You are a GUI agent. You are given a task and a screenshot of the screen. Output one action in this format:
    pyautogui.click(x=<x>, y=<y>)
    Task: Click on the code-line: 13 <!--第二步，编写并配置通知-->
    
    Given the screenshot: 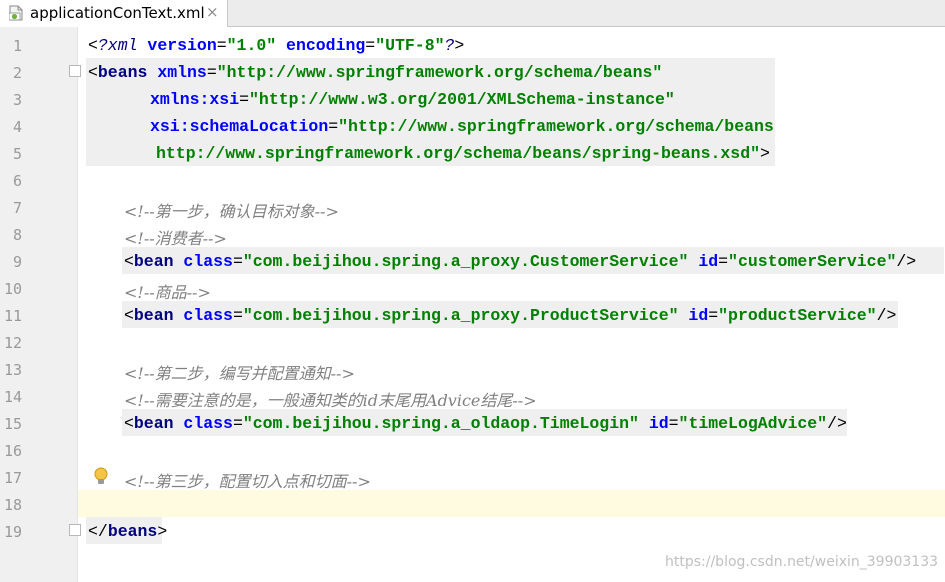 What is the action you would take?
    pyautogui.click(x=472, y=369)
    